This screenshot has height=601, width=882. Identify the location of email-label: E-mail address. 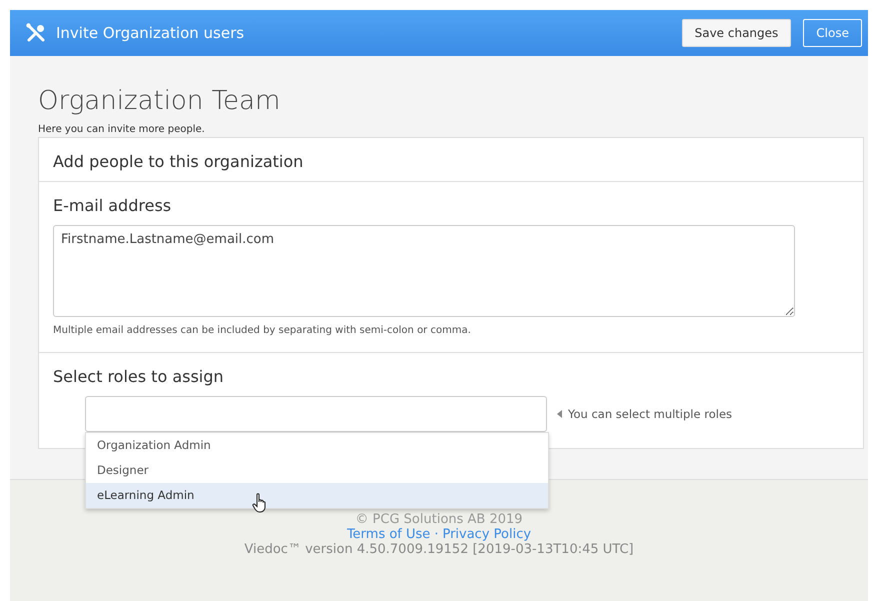
(112, 205).